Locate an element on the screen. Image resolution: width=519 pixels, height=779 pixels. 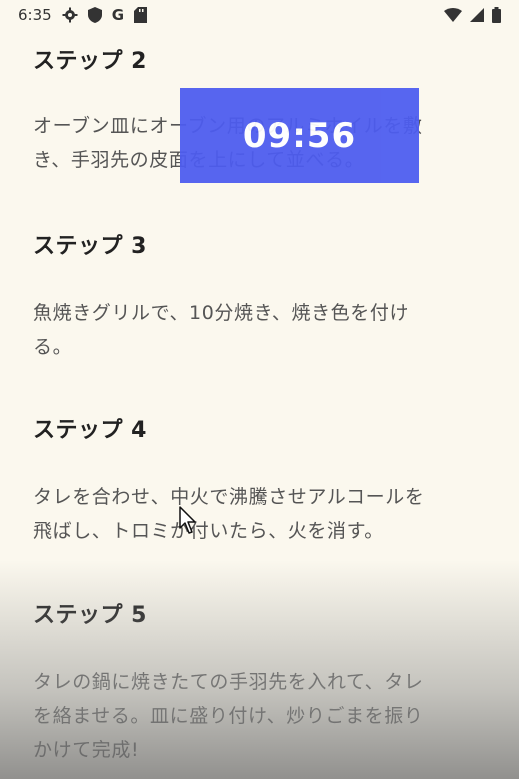
shield-icon is located at coordinates (94, 15).